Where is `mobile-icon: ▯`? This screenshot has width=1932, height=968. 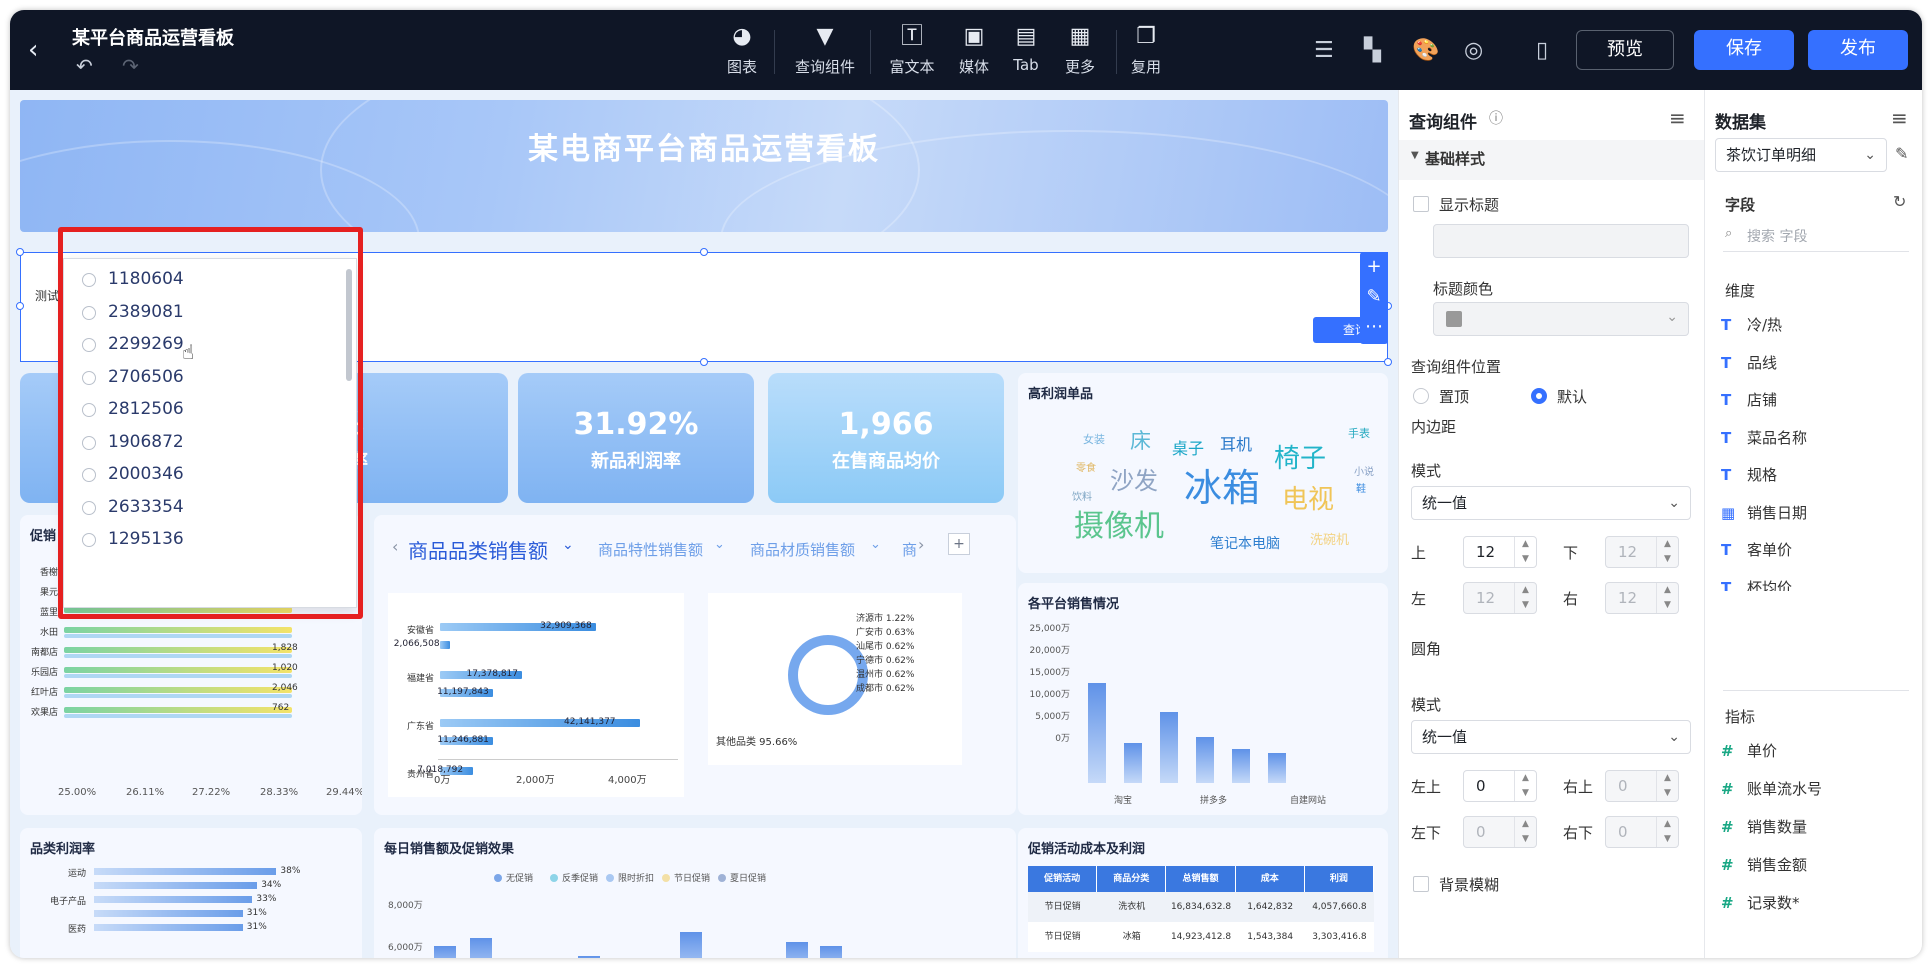
mobile-icon: ▯ is located at coordinates (1542, 50).